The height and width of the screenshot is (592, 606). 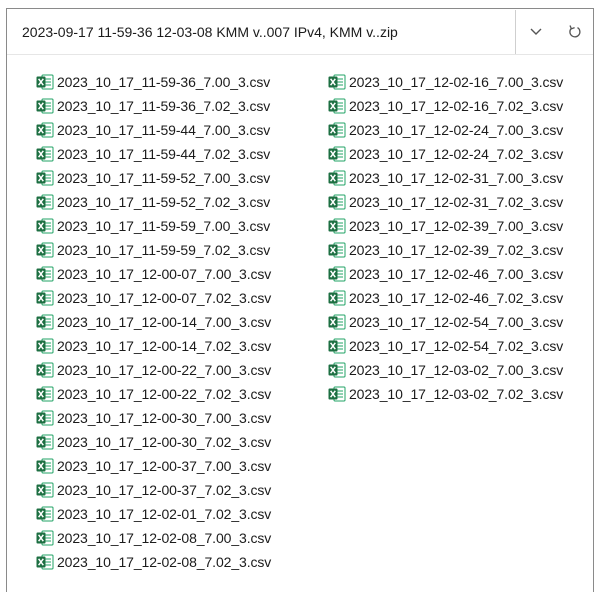 What do you see at coordinates (575, 32) in the screenshot?
I see `refresh-icon` at bounding box center [575, 32].